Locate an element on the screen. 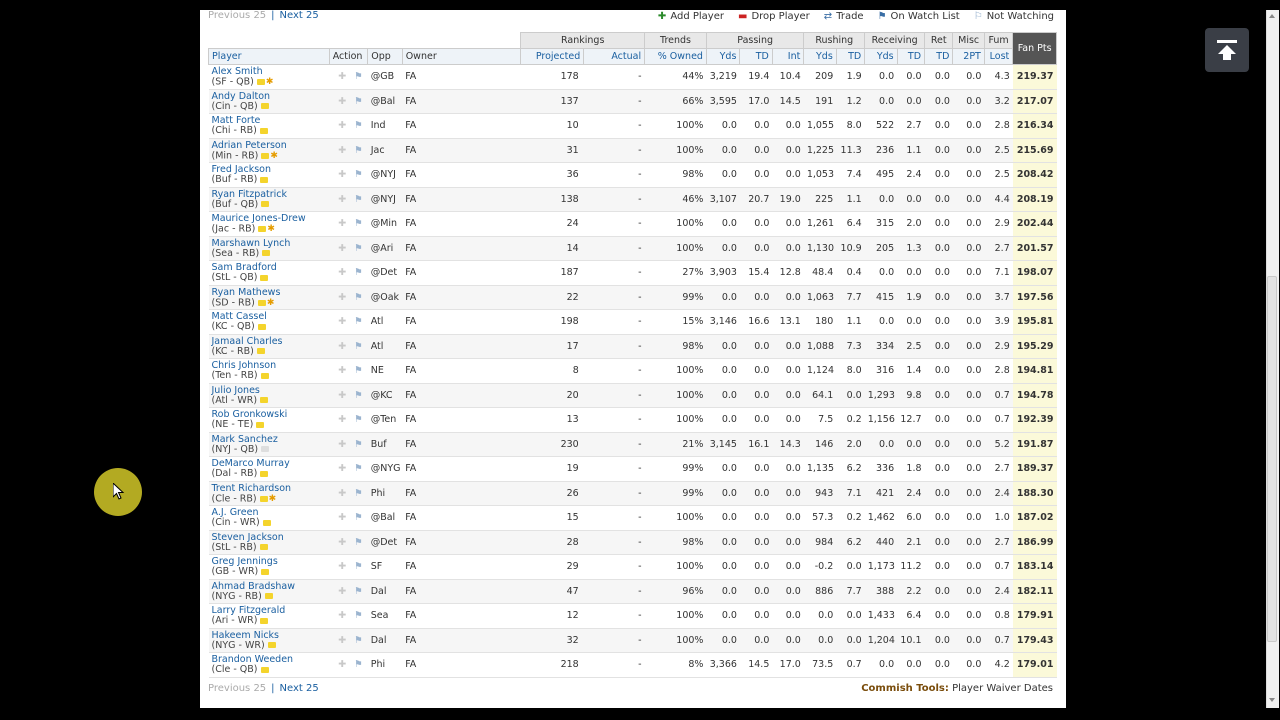 Image resolution: width=1280 pixels, height=720 pixels. player-name-link: Maurice Jones-Drew is located at coordinates (269, 219).